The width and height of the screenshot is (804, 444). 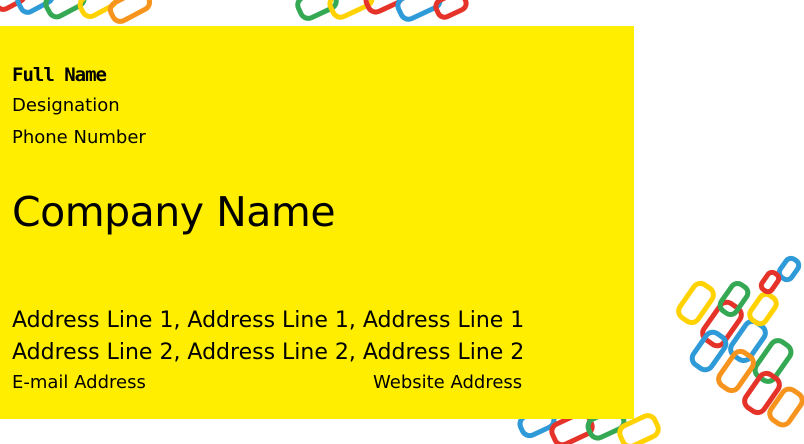 What do you see at coordinates (79, 382) in the screenshot?
I see `email-address: E-mail Address` at bounding box center [79, 382].